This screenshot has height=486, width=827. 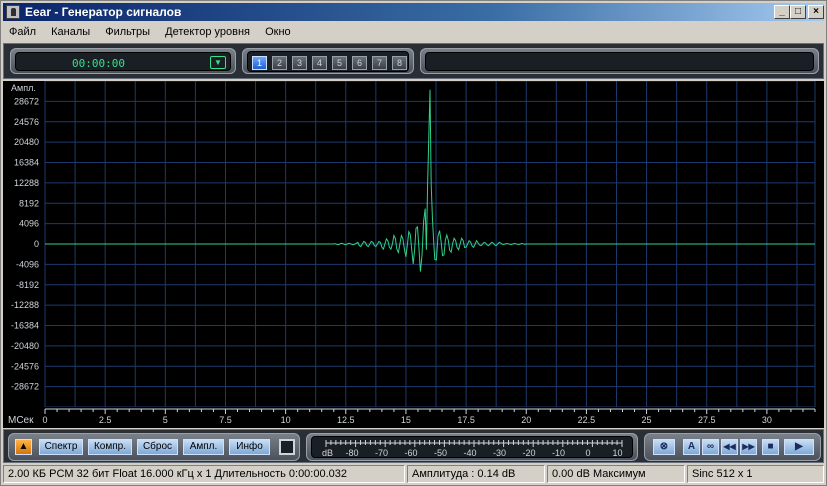 I want to click on level-meter-panel: dB -80 -70 -60 -50 -40 -30 -20 -10 0 10, so click(x=472, y=447).